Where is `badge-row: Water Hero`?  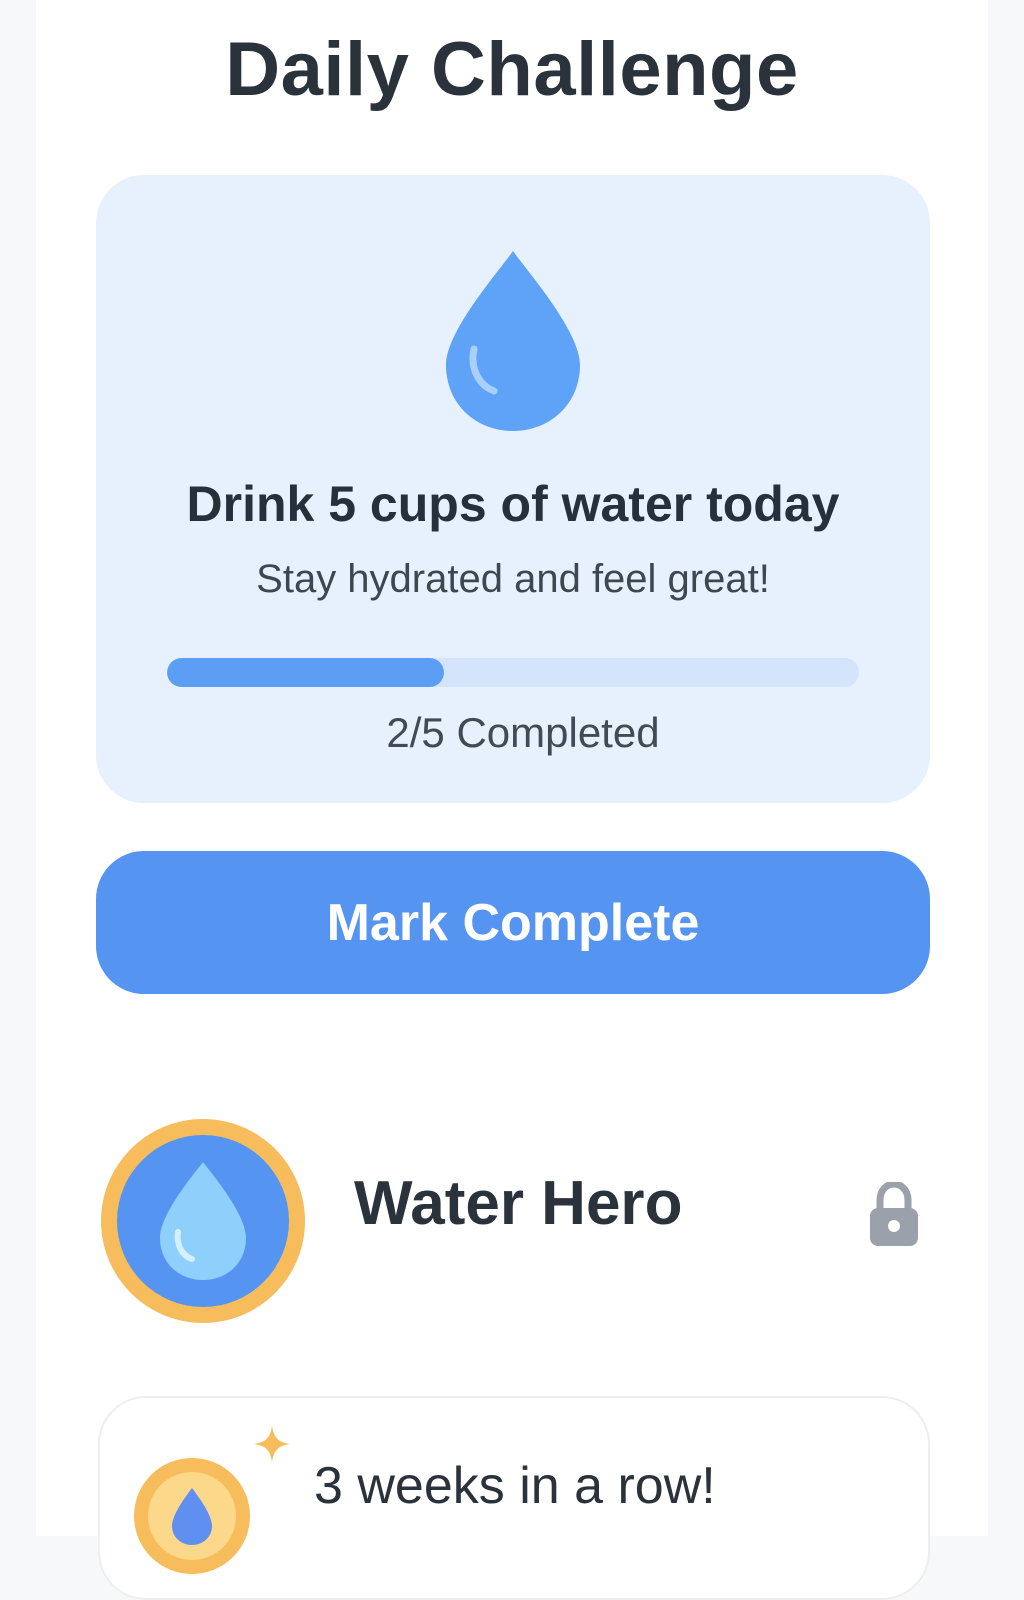
badge-row: Water Hero is located at coordinates (513, 1223).